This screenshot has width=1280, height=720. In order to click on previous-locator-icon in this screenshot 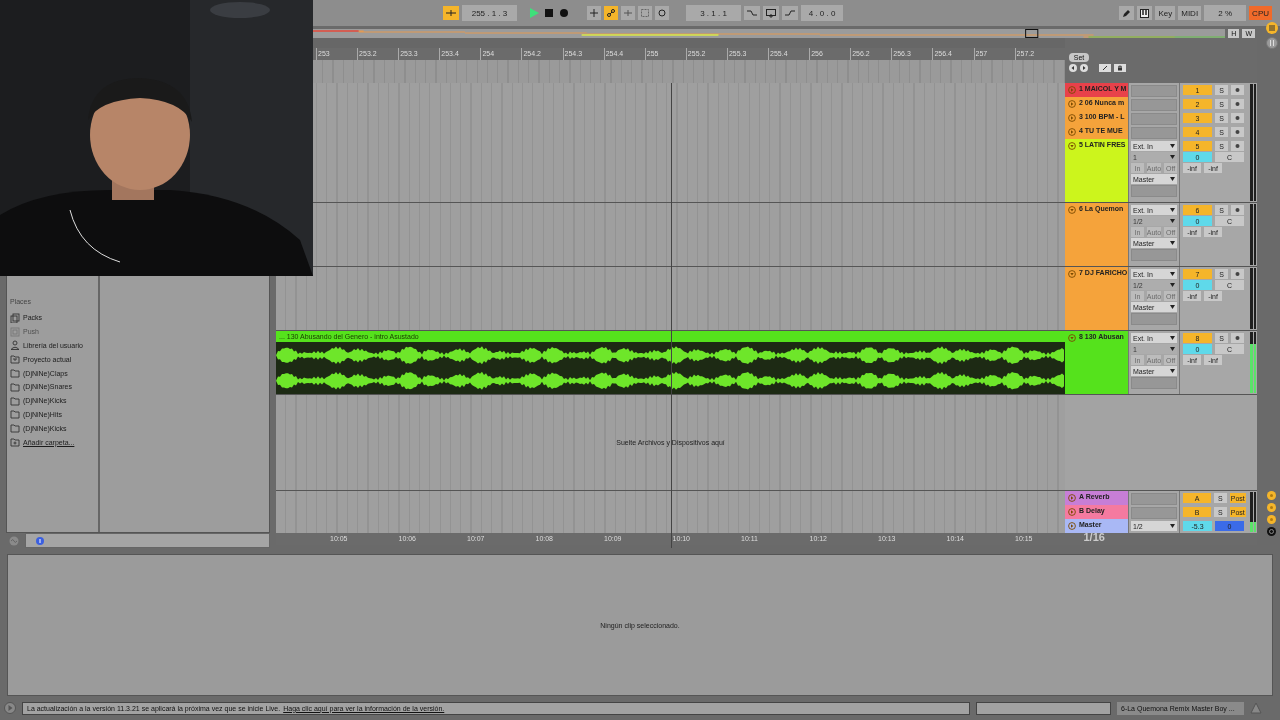, I will do `click(1073, 68)`.